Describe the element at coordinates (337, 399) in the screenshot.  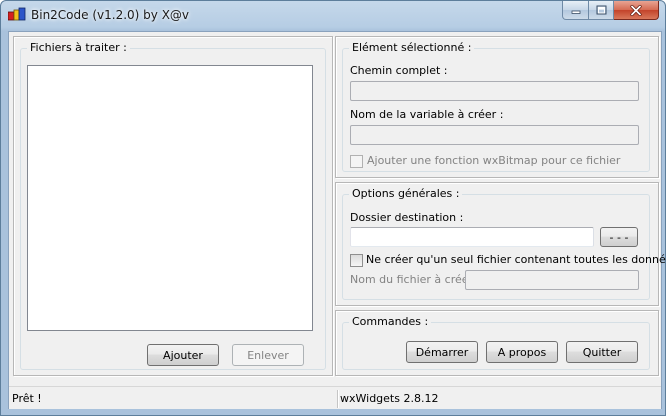
I see `status-separator` at that location.